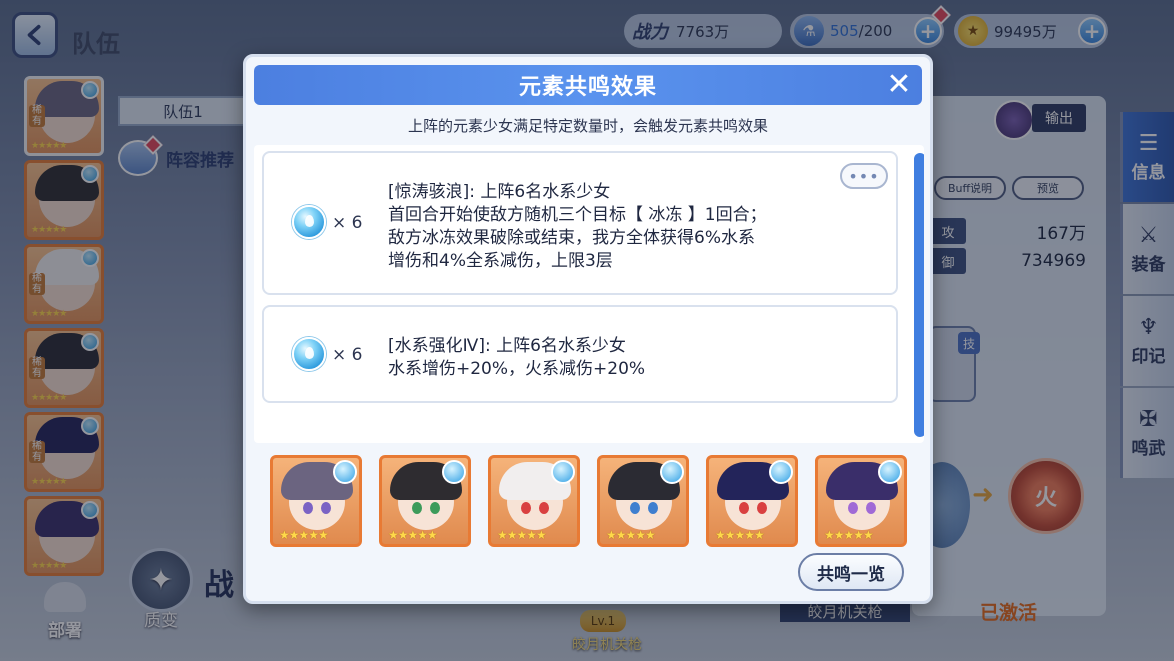 The height and width of the screenshot is (661, 1174). I want to click on more-options-button: •••, so click(864, 176).